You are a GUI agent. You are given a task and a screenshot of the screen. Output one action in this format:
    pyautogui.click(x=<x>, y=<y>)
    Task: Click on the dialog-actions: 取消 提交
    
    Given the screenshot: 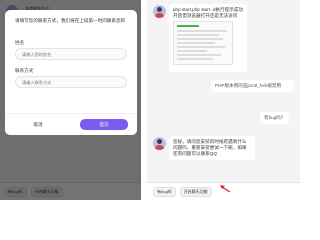 What is the action you would take?
    pyautogui.click(x=71, y=124)
    